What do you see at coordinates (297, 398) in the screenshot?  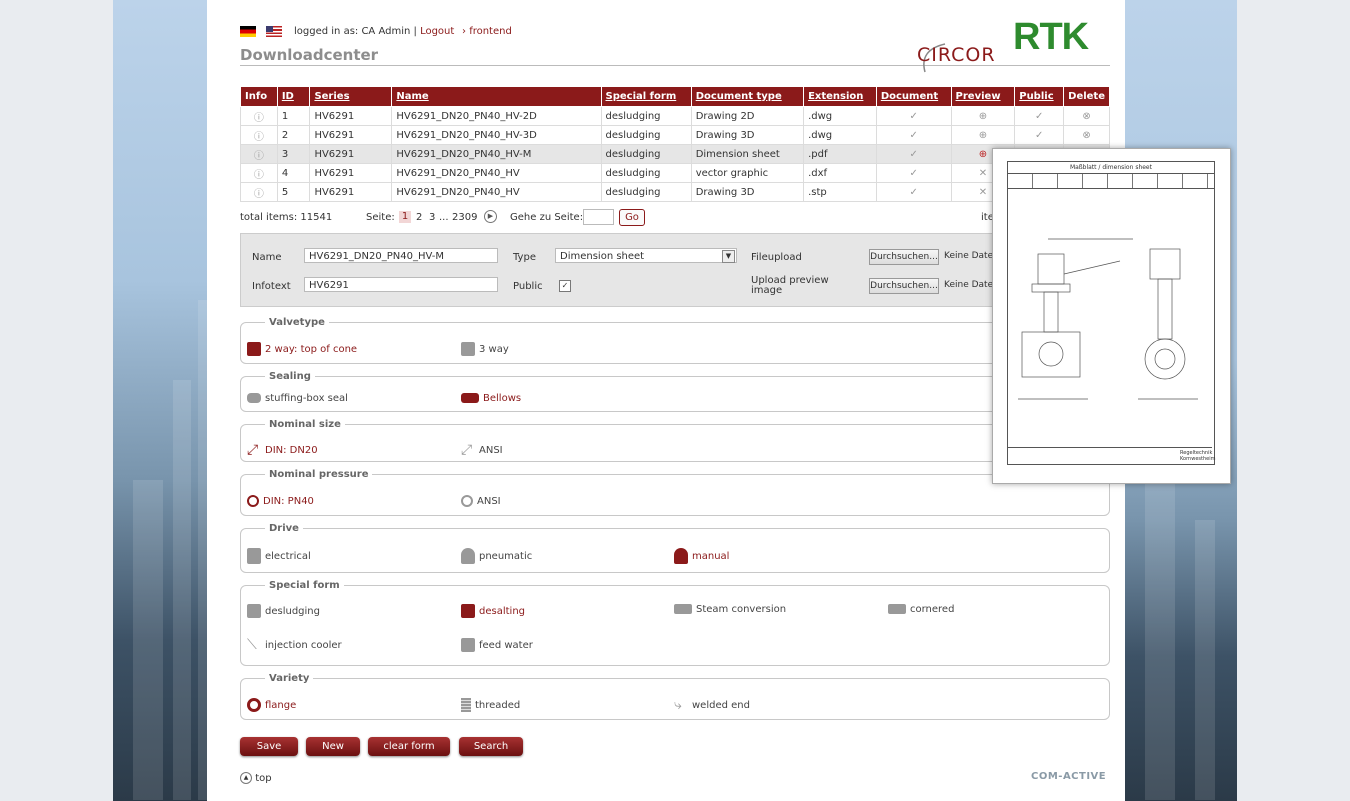 I see `option-stuffing-box: stuffing-box seal` at bounding box center [297, 398].